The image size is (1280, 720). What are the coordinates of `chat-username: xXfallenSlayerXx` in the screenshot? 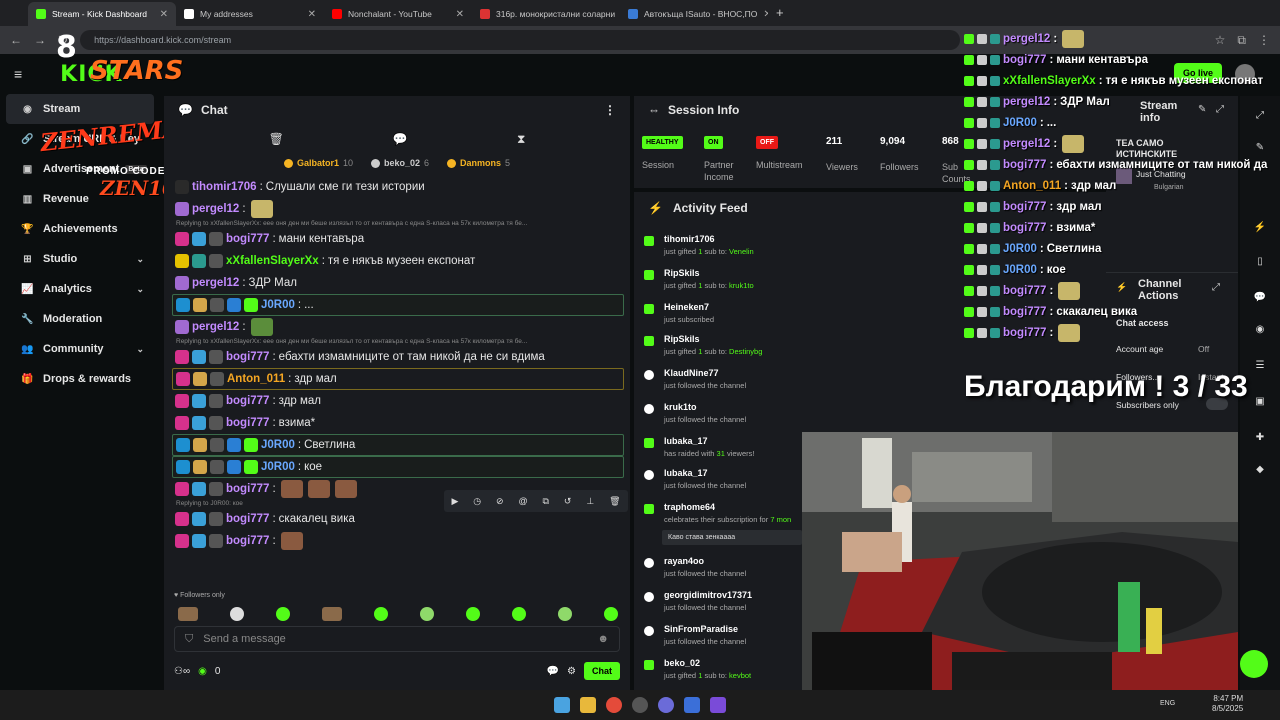 It's located at (272, 261).